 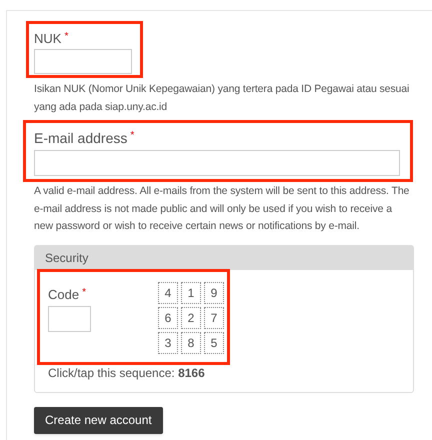 I want to click on keypad-key: 3, so click(x=168, y=343).